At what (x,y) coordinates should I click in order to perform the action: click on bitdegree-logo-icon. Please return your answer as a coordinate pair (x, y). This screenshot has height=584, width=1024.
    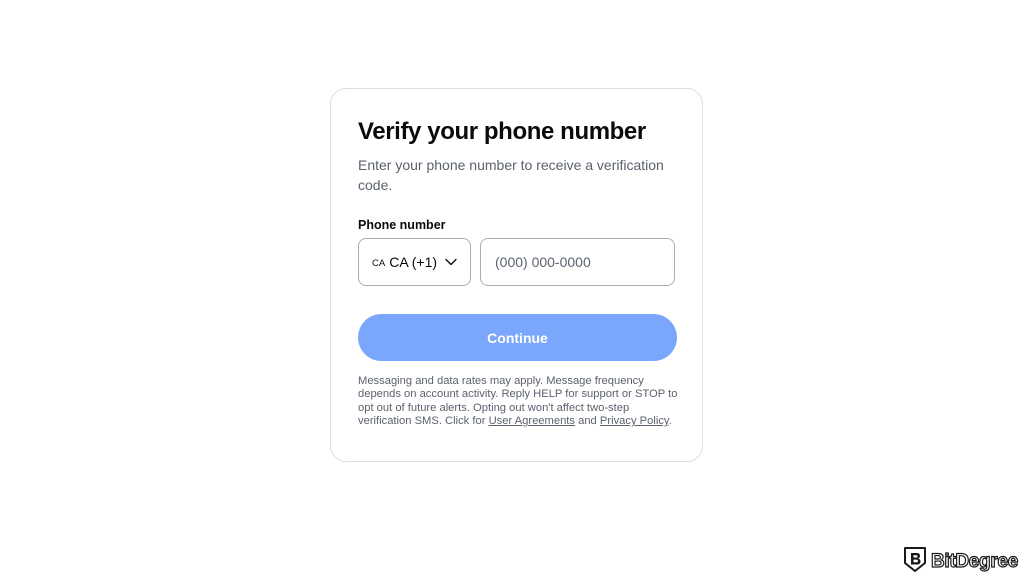
    Looking at the image, I should click on (915, 562).